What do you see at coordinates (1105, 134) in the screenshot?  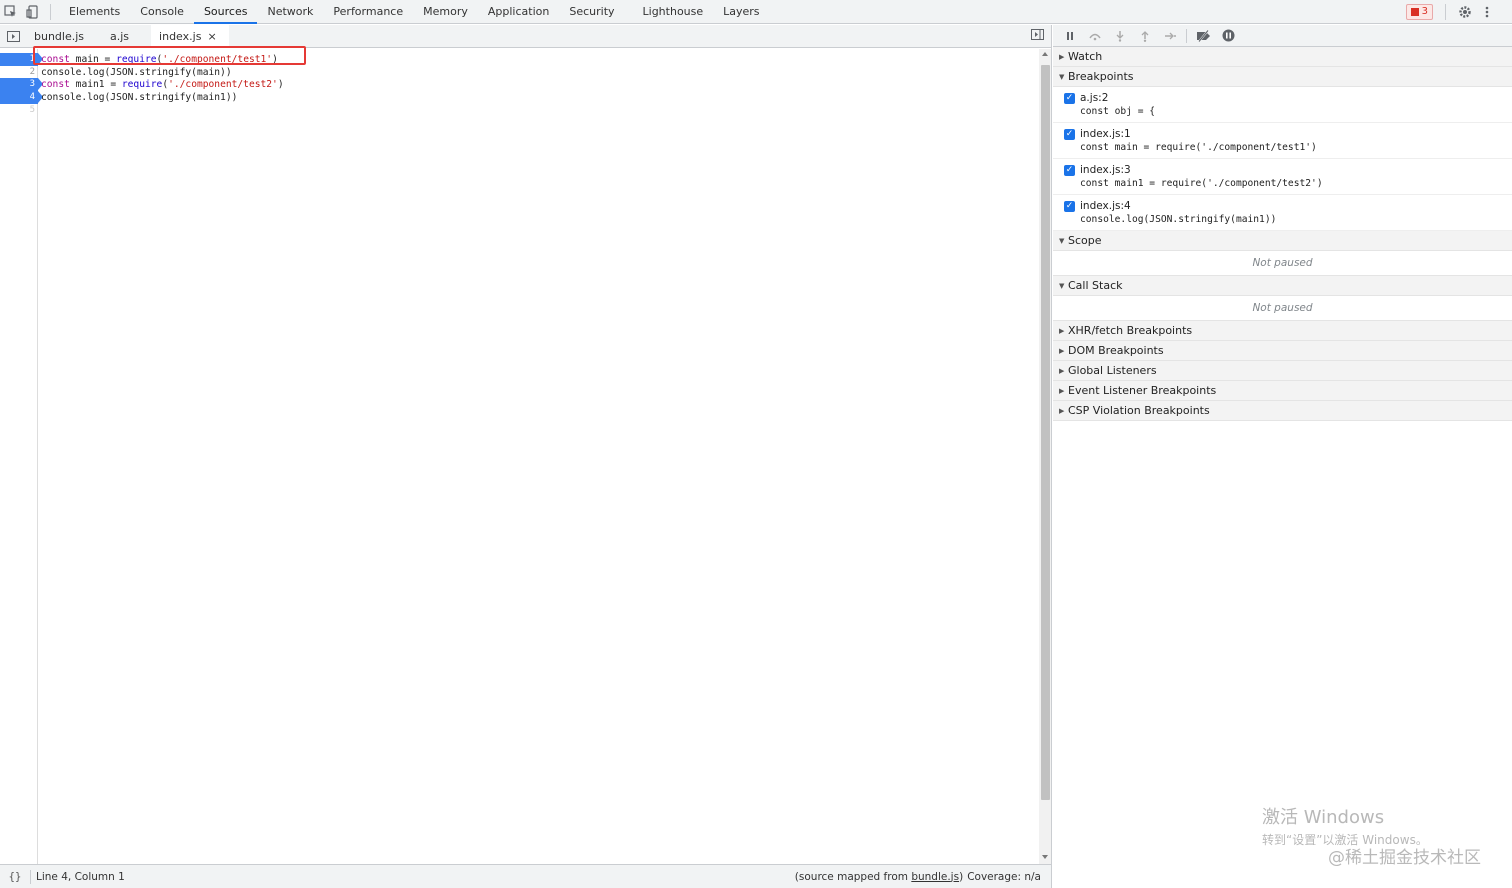 I see `breakpoint-location: index.js:1` at bounding box center [1105, 134].